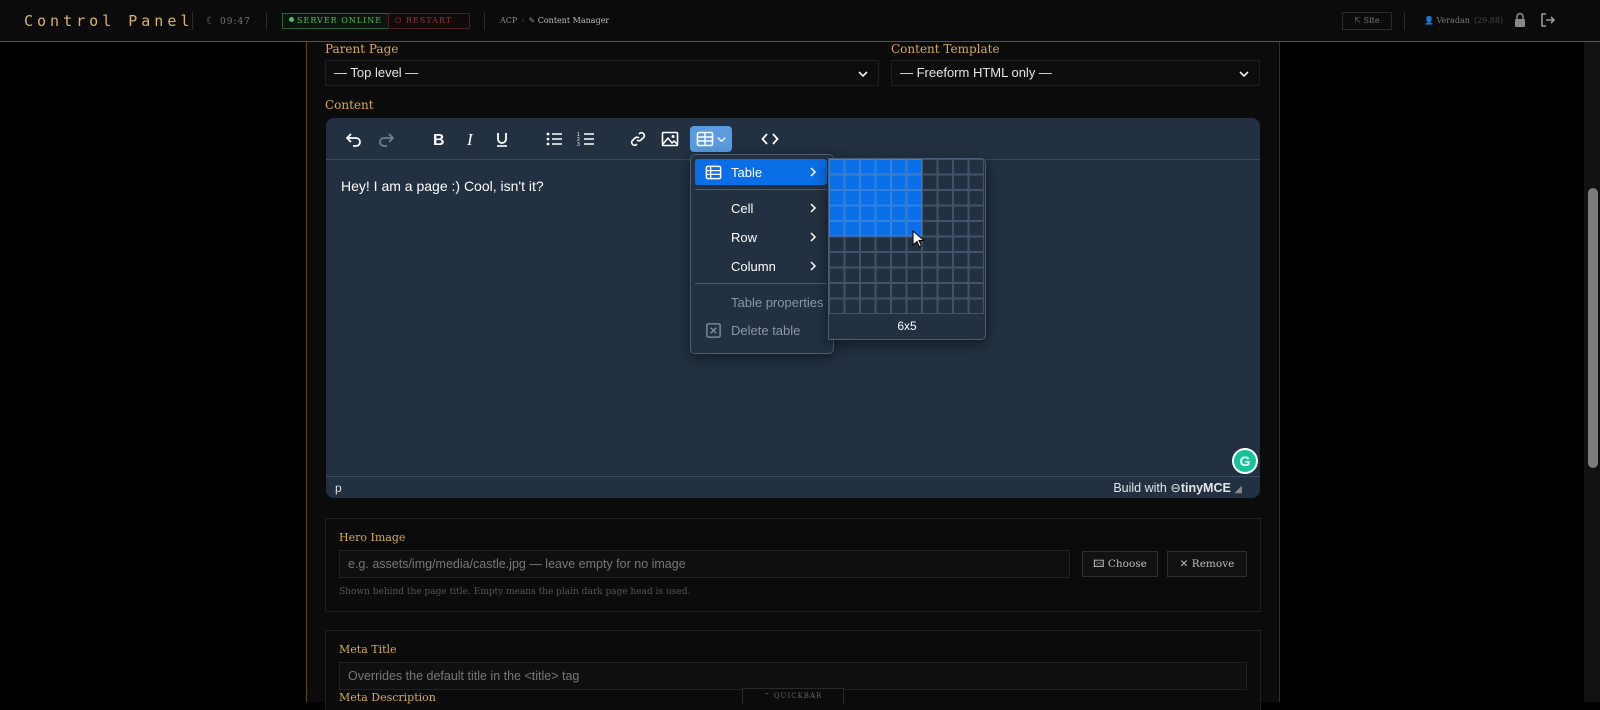  Describe the element at coordinates (1207, 564) in the screenshot. I see `remove-image-button: ✕ Remove` at that location.